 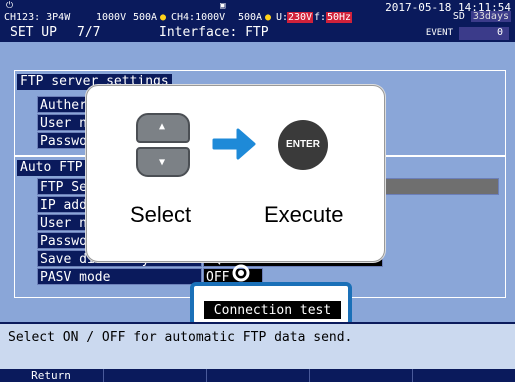 I want to click on wiring-label: CH123: 3P4W, so click(x=37, y=17).